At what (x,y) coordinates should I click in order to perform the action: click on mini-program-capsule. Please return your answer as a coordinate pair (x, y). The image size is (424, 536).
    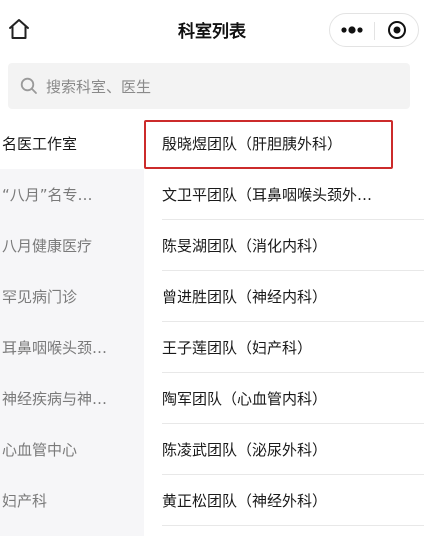
    Looking at the image, I should click on (374, 30).